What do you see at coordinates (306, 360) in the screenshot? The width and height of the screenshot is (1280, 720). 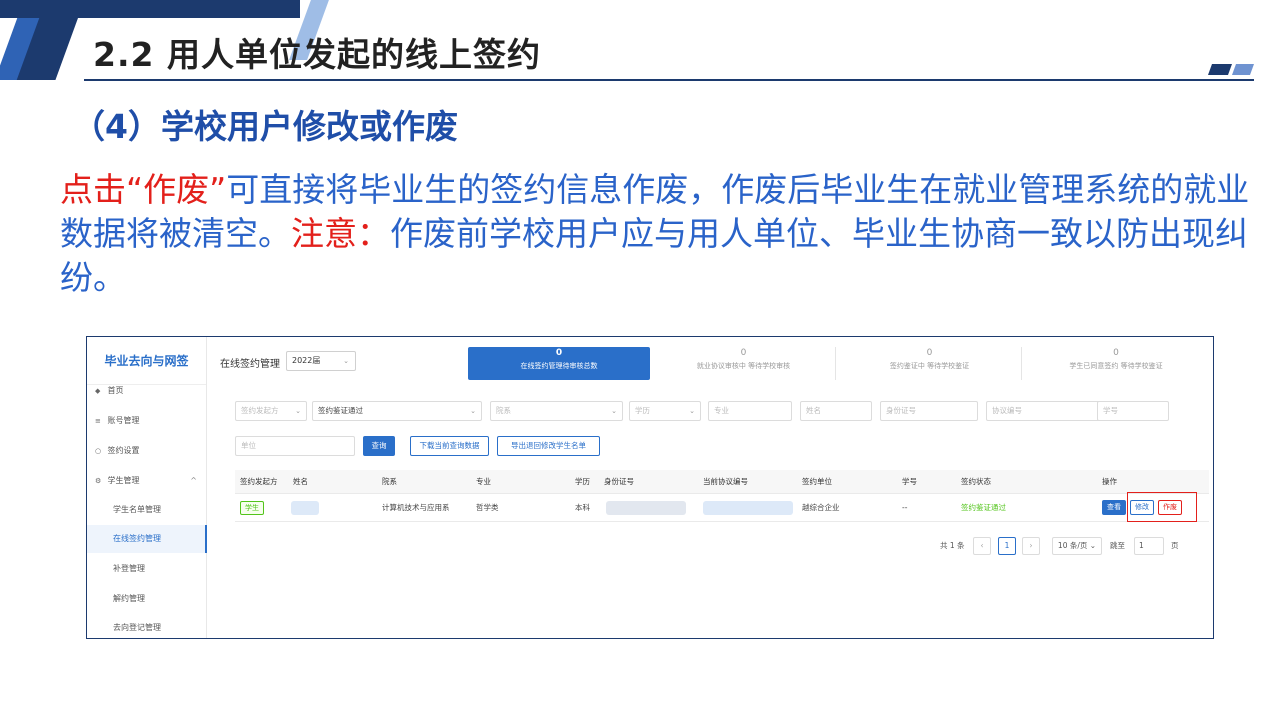 I see `year-value: 2022届` at bounding box center [306, 360].